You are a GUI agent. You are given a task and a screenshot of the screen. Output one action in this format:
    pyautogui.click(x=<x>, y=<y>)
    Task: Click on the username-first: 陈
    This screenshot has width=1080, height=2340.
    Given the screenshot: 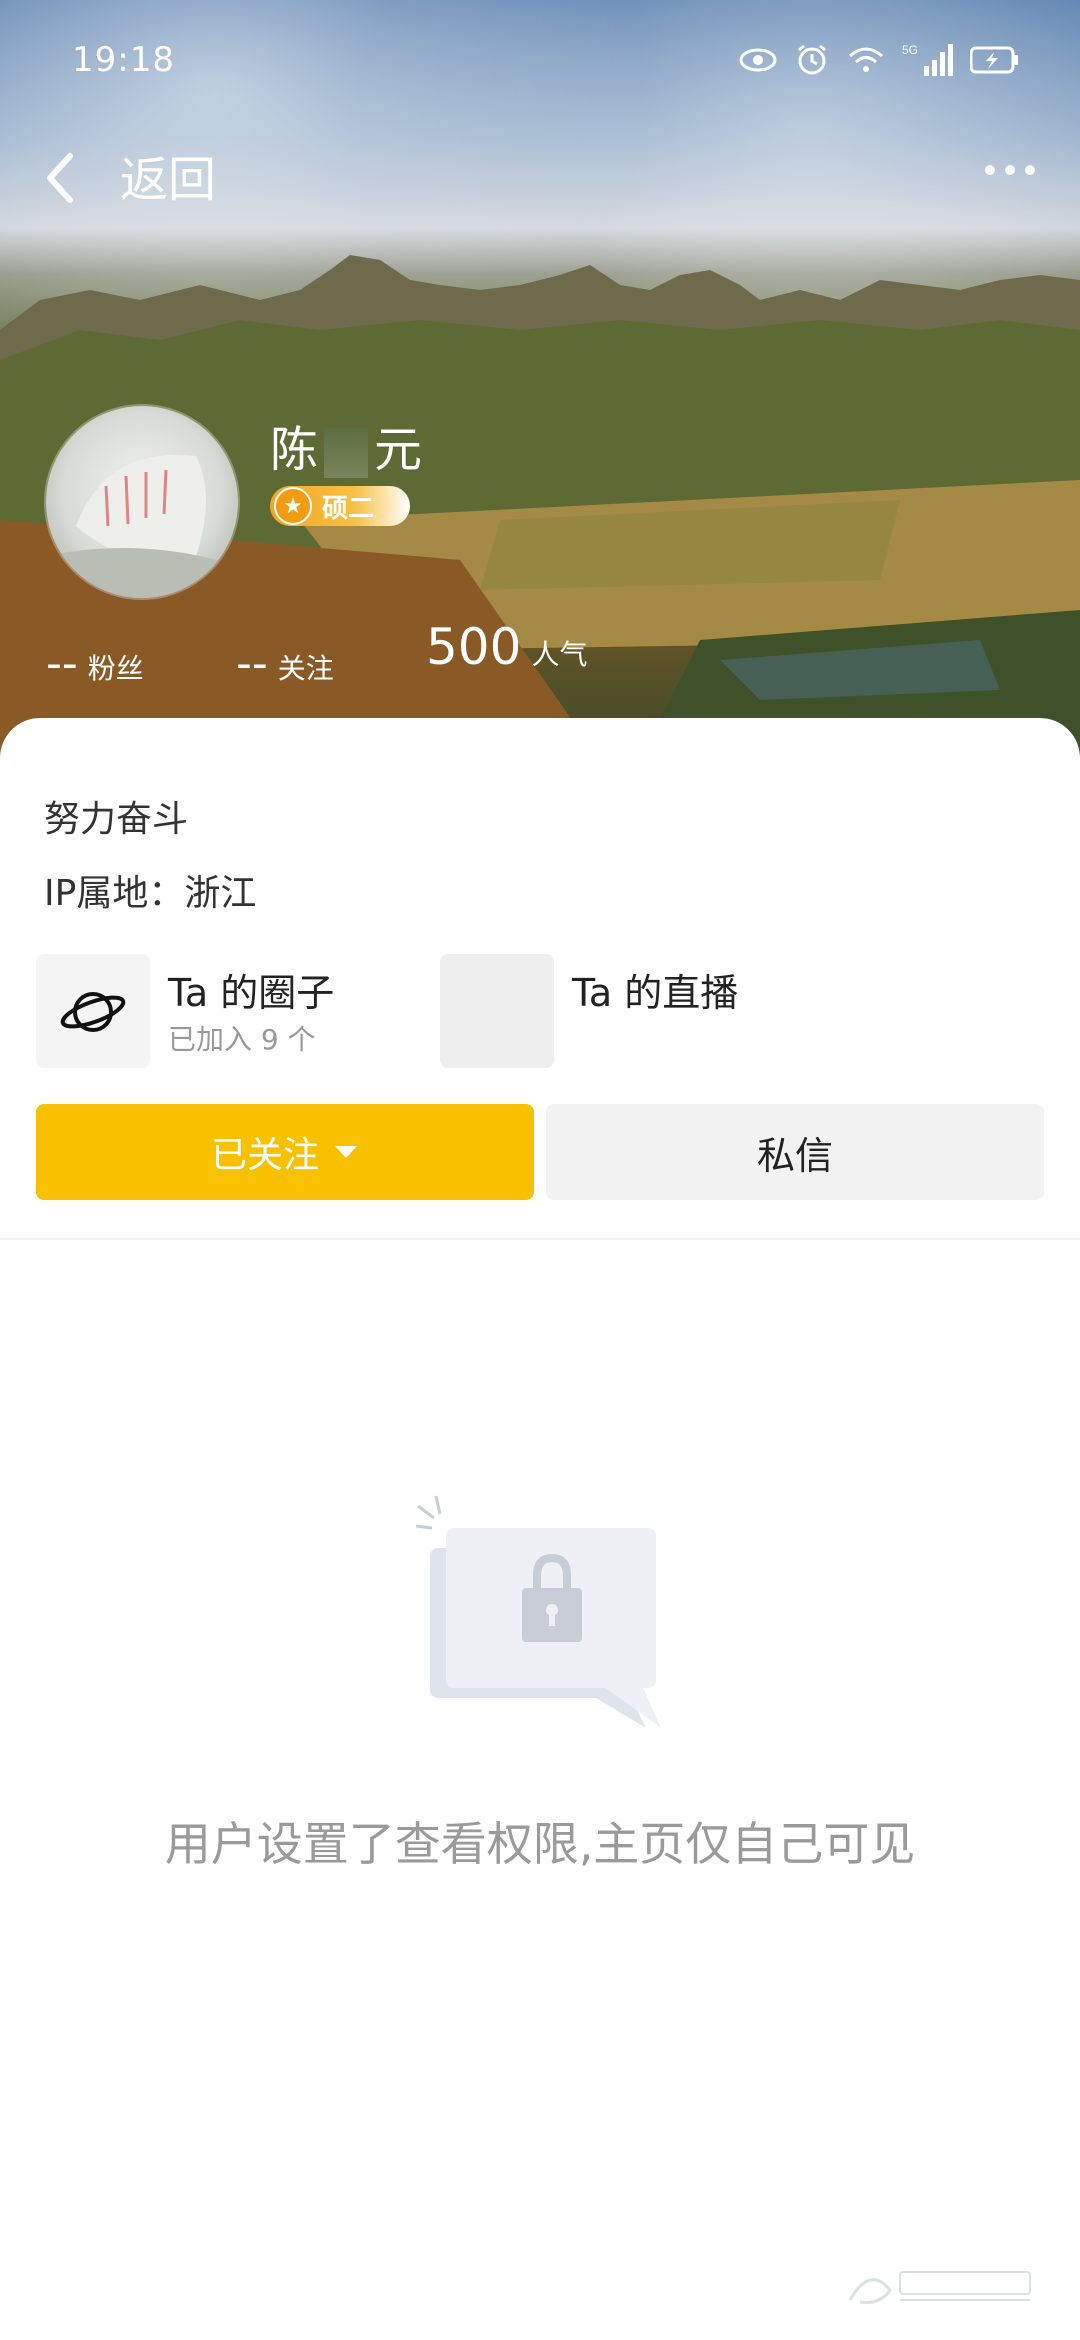 What is the action you would take?
    pyautogui.click(x=294, y=450)
    